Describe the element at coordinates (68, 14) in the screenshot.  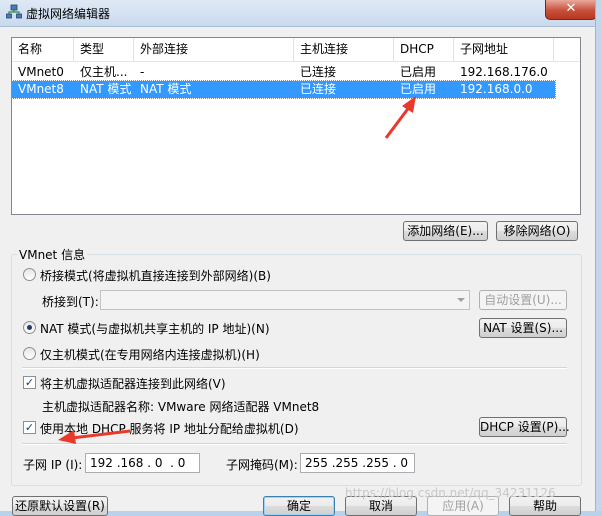
I see `window-title: 虚拟网络编辑器` at that location.